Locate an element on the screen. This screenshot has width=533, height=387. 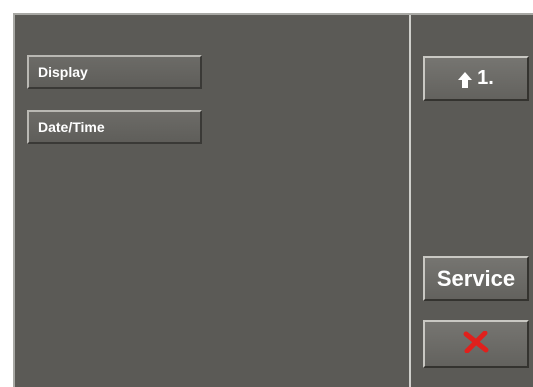
close-x-icon is located at coordinates (476, 344).